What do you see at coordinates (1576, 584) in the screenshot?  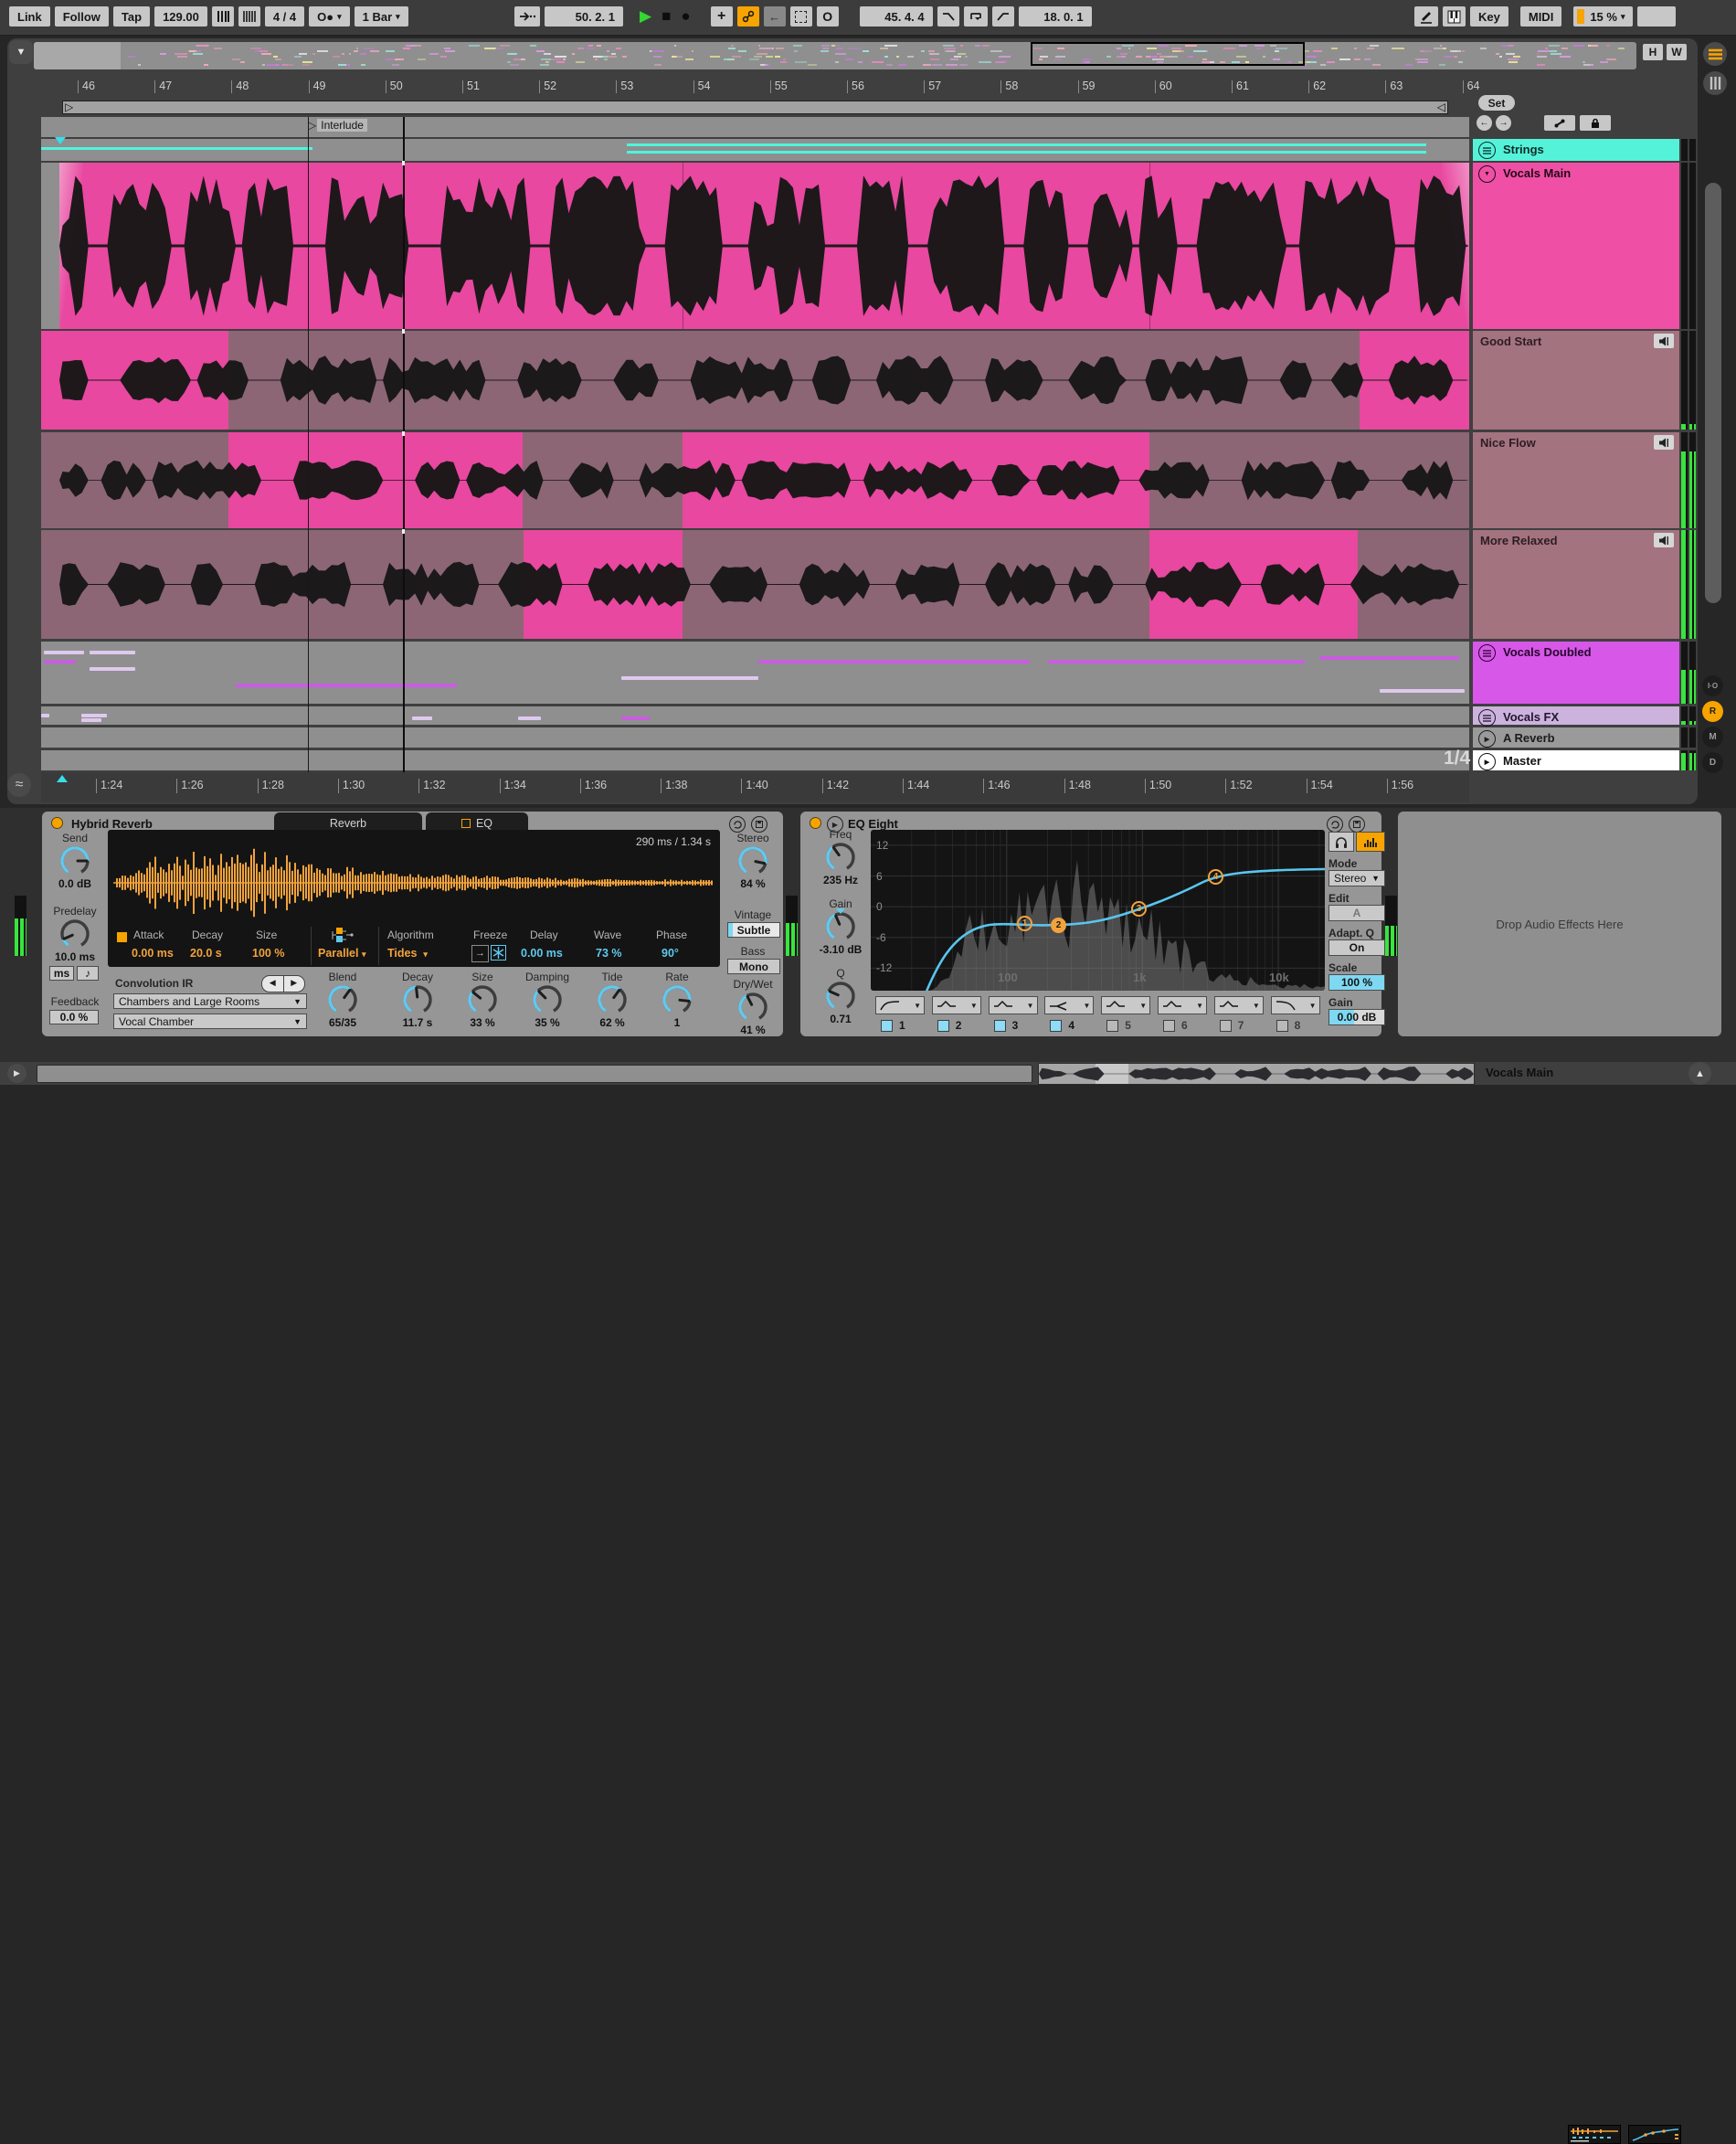 I see `track-header-more-relaxed: More Relaxed` at bounding box center [1576, 584].